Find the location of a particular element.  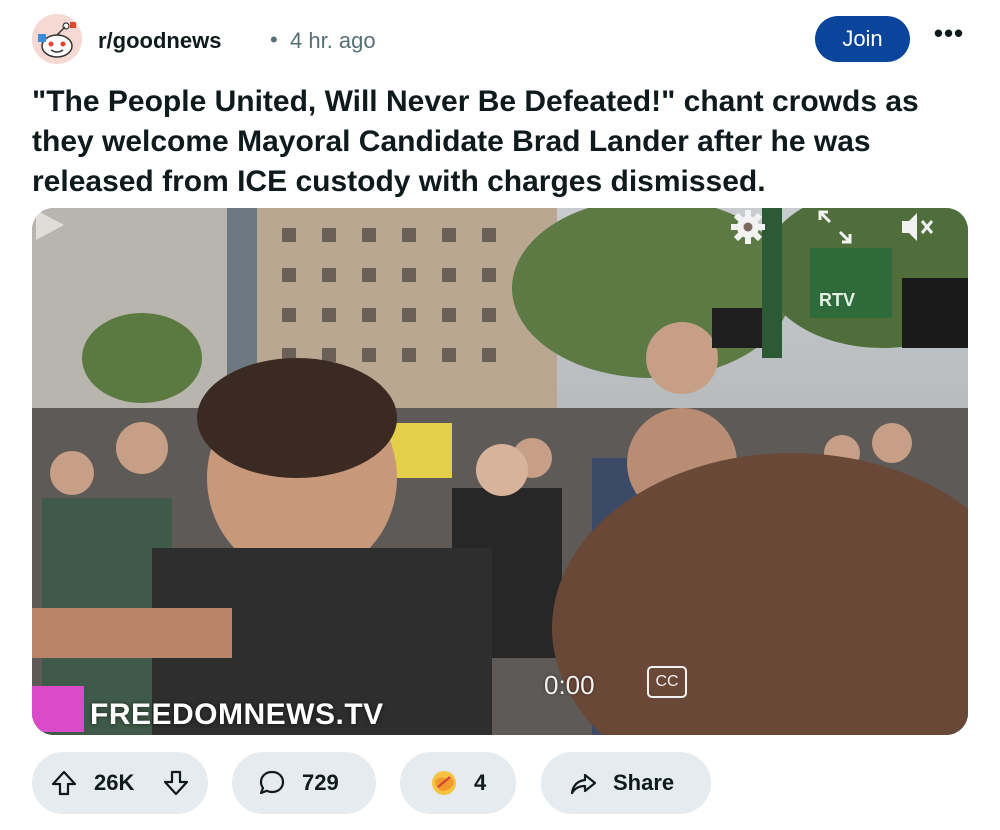

upvote-icon is located at coordinates (64, 783).